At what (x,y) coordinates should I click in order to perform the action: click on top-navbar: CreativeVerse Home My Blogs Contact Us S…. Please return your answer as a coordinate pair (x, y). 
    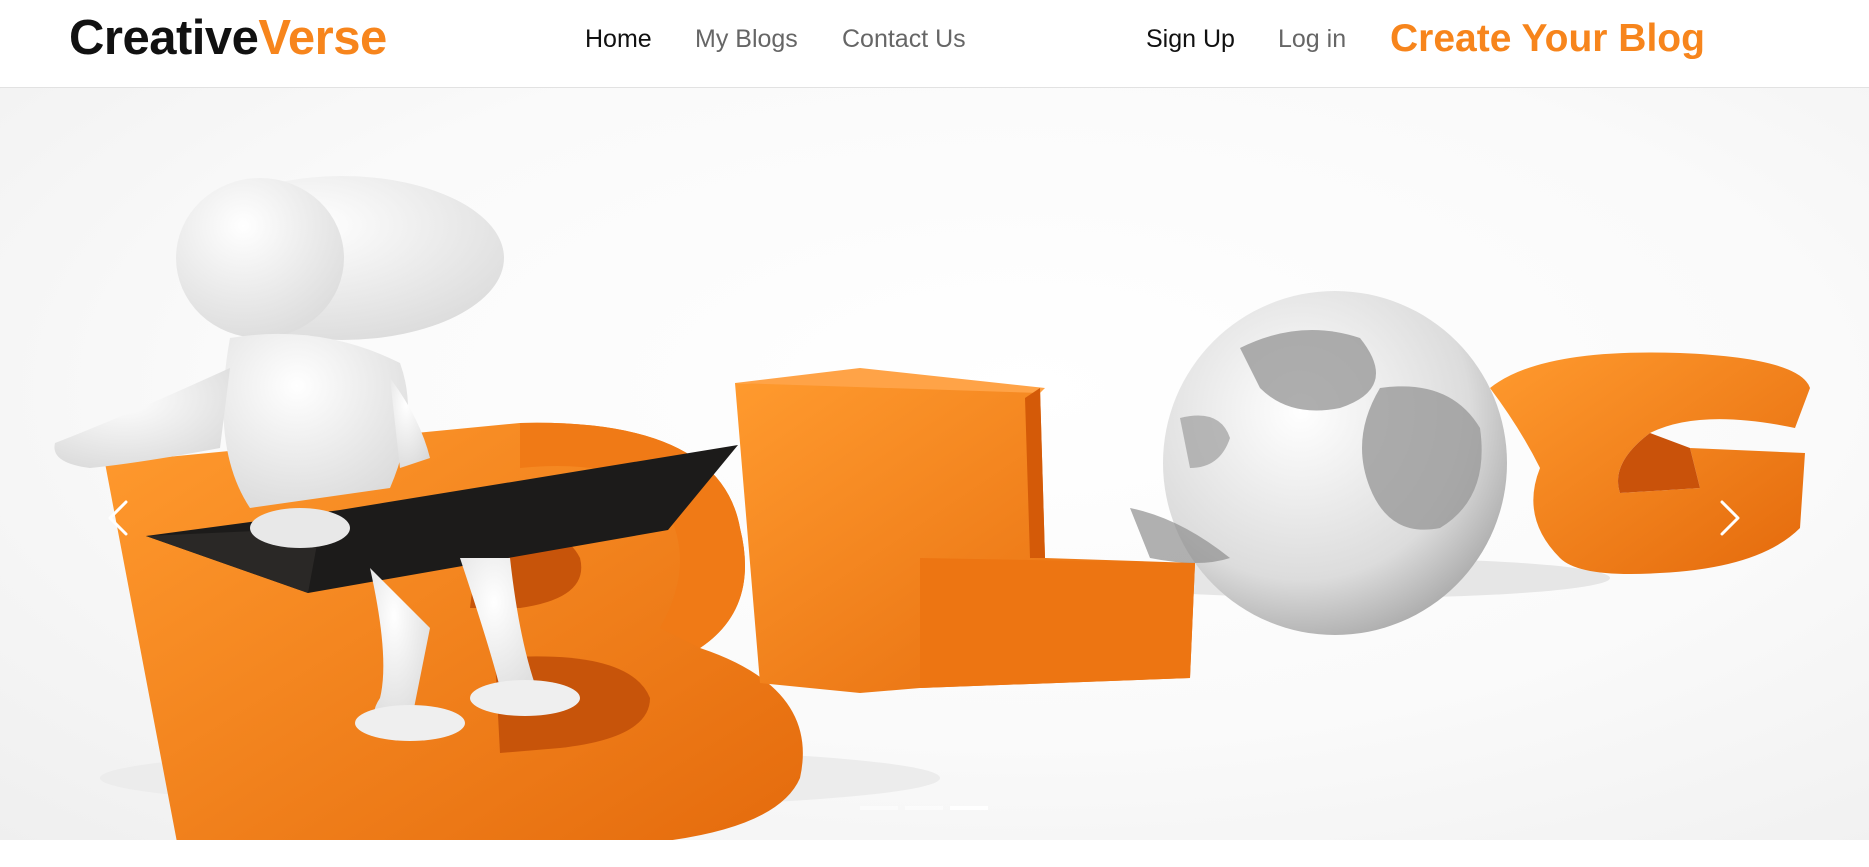
    Looking at the image, I should click on (934, 44).